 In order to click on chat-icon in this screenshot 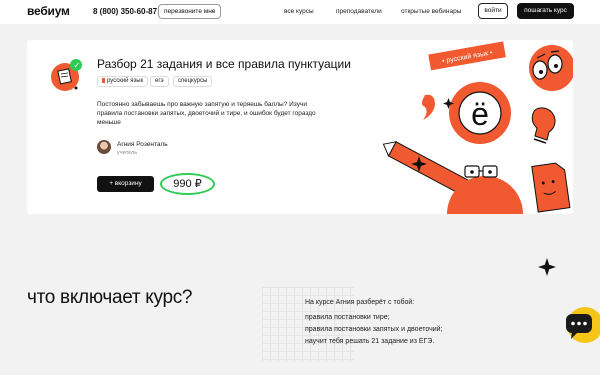, I will do `click(581, 325)`.